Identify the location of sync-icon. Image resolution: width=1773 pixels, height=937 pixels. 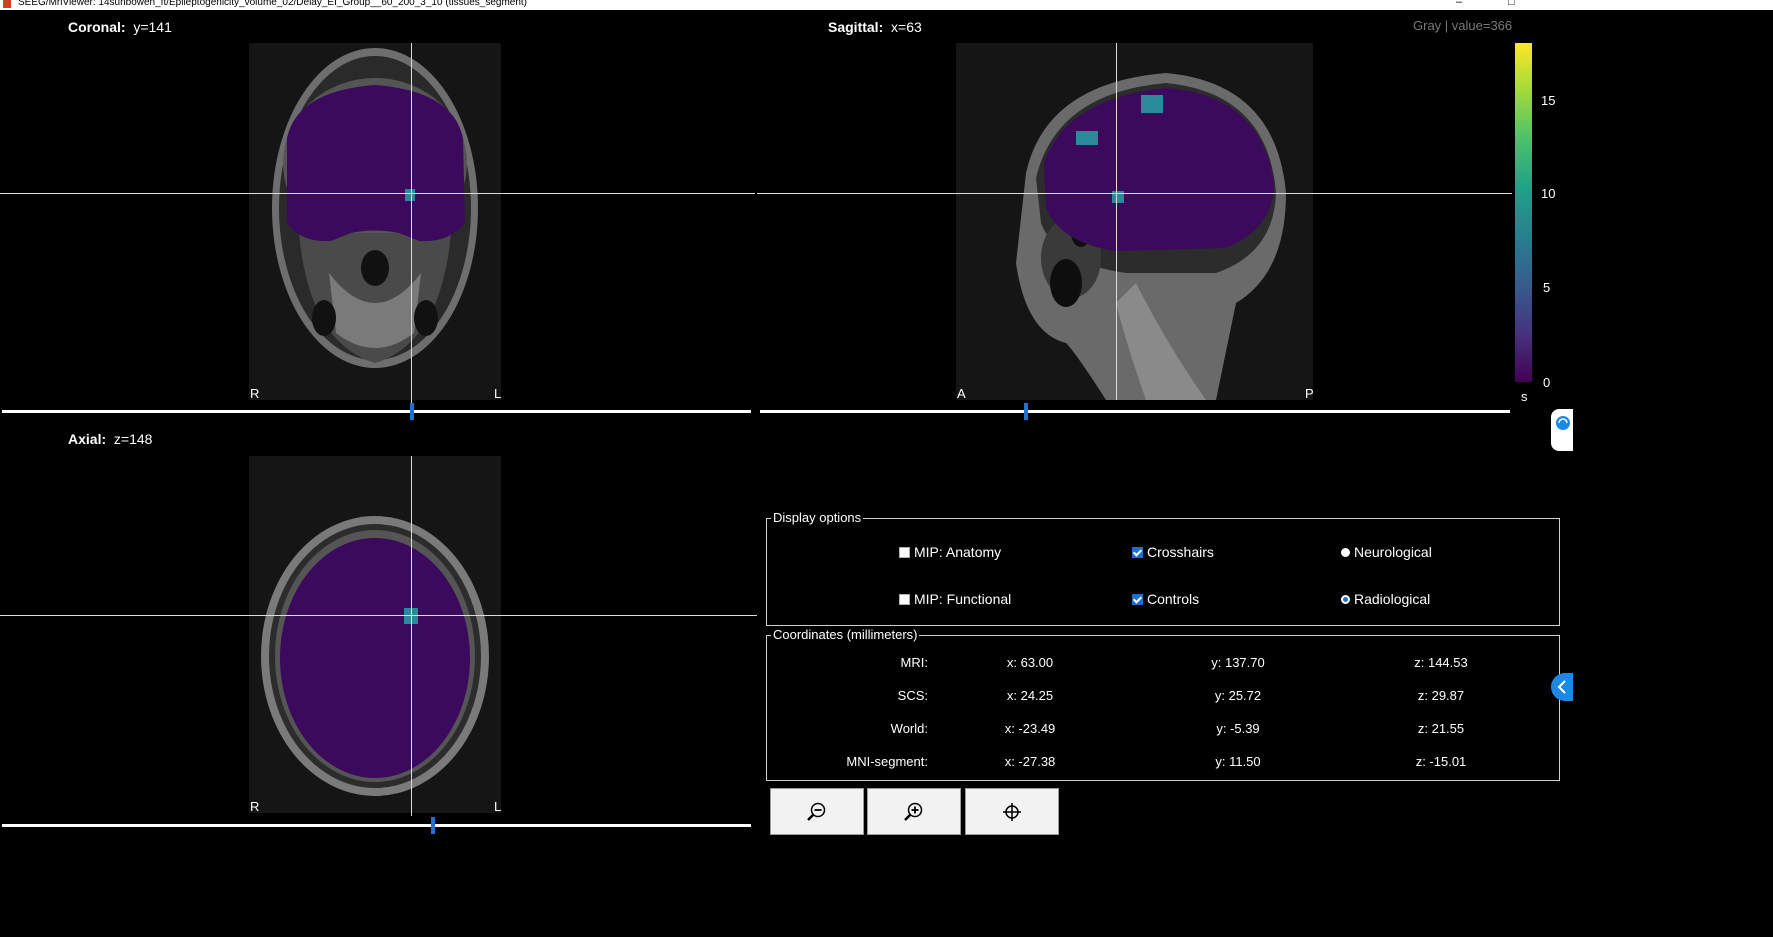
(1563, 423).